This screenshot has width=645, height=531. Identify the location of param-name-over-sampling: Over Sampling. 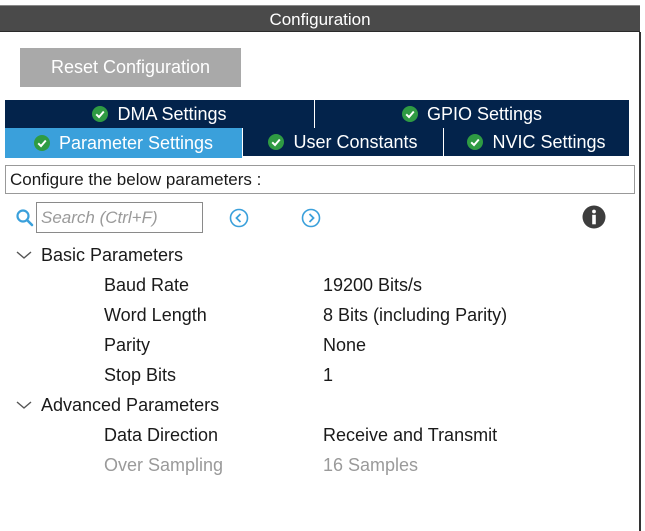
(164, 465).